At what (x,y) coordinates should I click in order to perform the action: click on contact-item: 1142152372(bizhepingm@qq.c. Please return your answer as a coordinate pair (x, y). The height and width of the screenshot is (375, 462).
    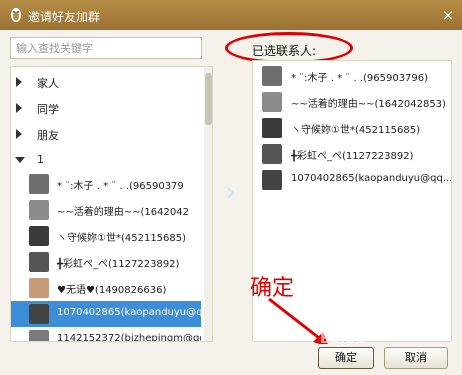
    Looking at the image, I should click on (106, 334).